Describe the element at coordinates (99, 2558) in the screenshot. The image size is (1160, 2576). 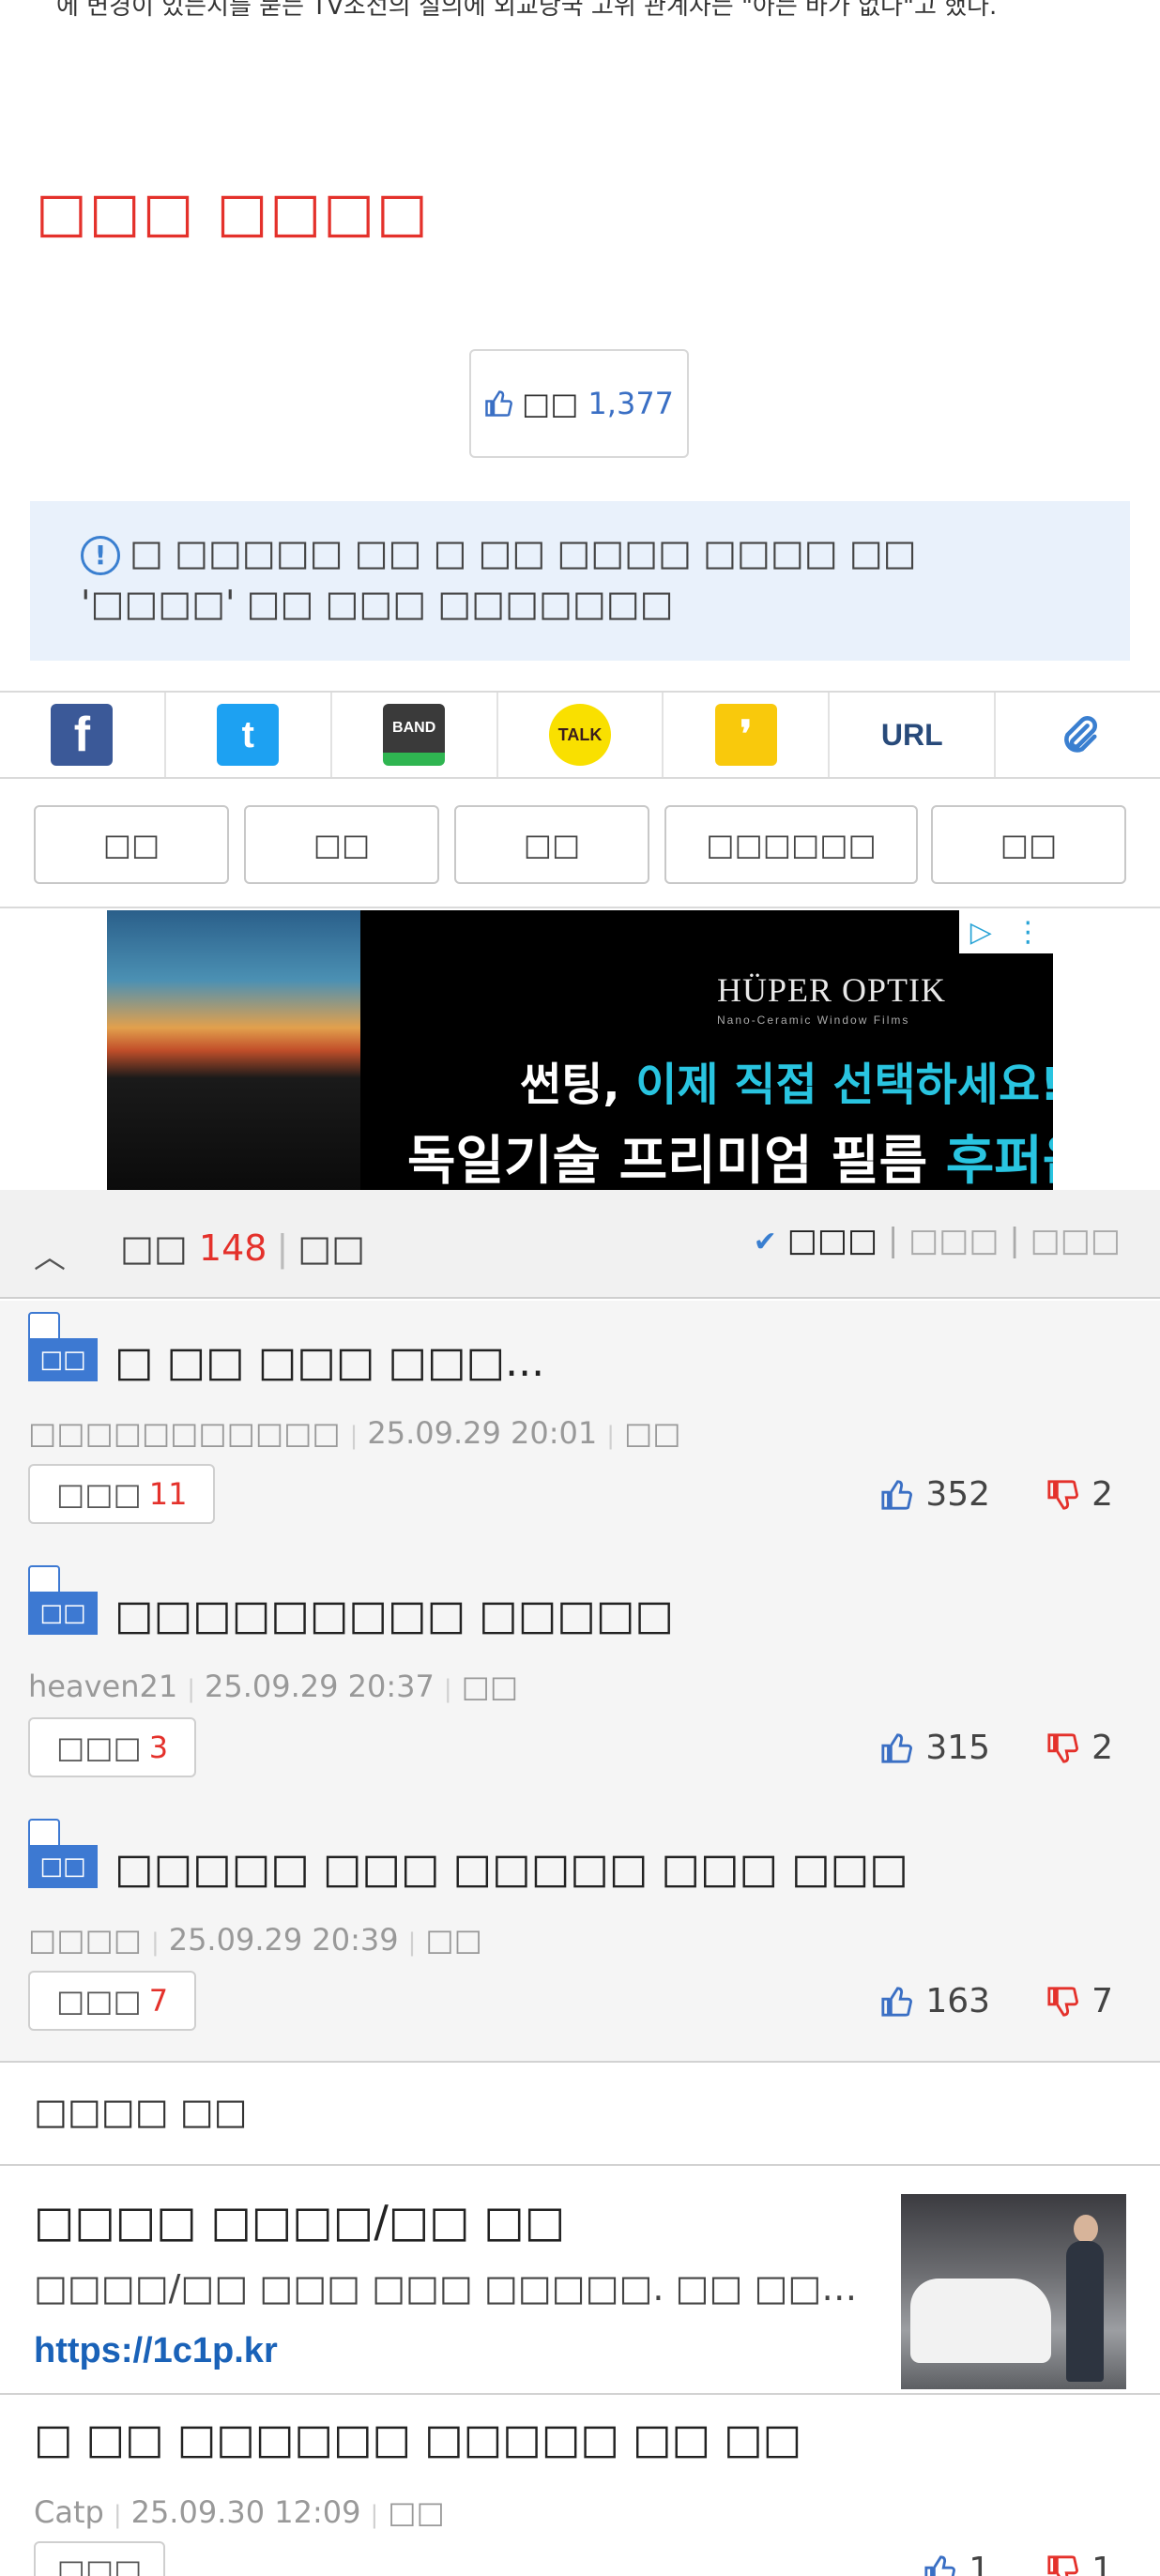
I see `post-reply-button: □□□` at that location.